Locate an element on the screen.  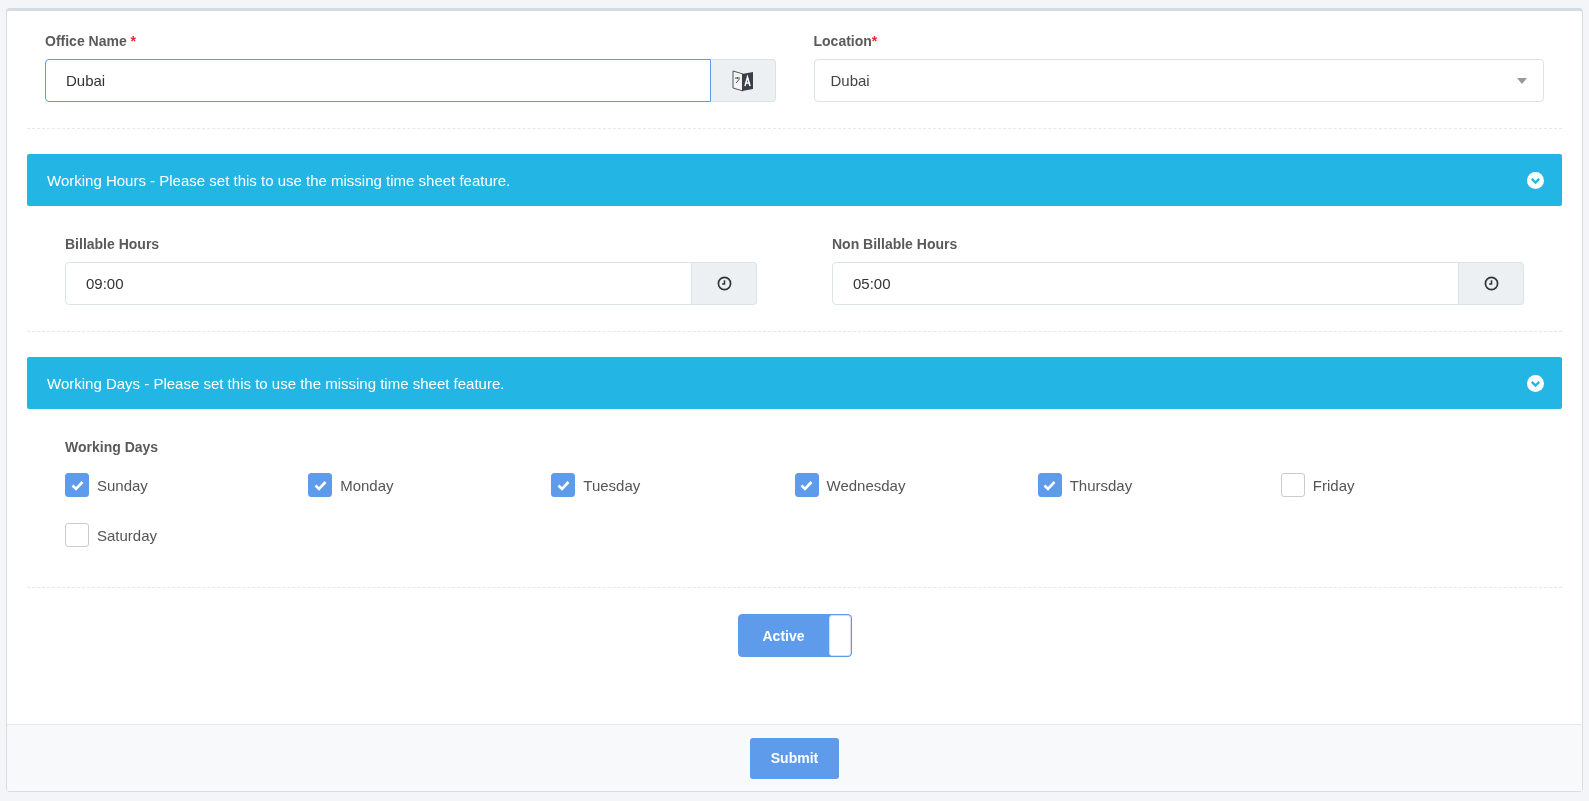
field-label: Office Name * is located at coordinates (91, 41).